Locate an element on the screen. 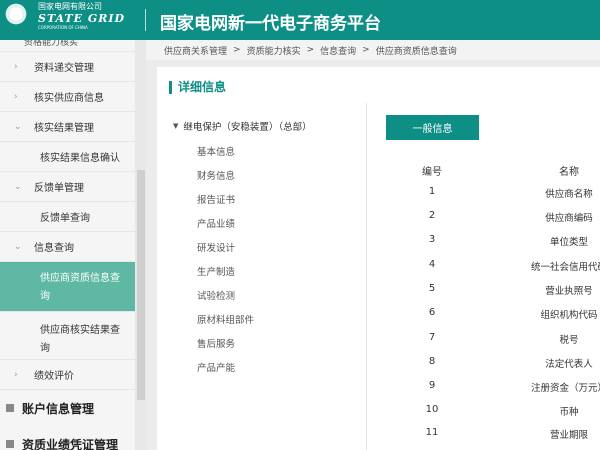  sidebar-item-label: 绩效评价 is located at coordinates (54, 376).